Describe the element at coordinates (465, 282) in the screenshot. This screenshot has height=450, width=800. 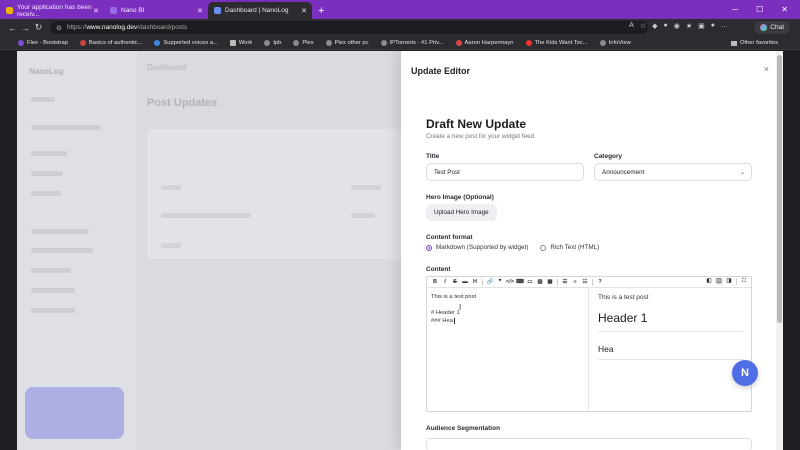
I see `horizontal-rule-icon: ▬` at that location.